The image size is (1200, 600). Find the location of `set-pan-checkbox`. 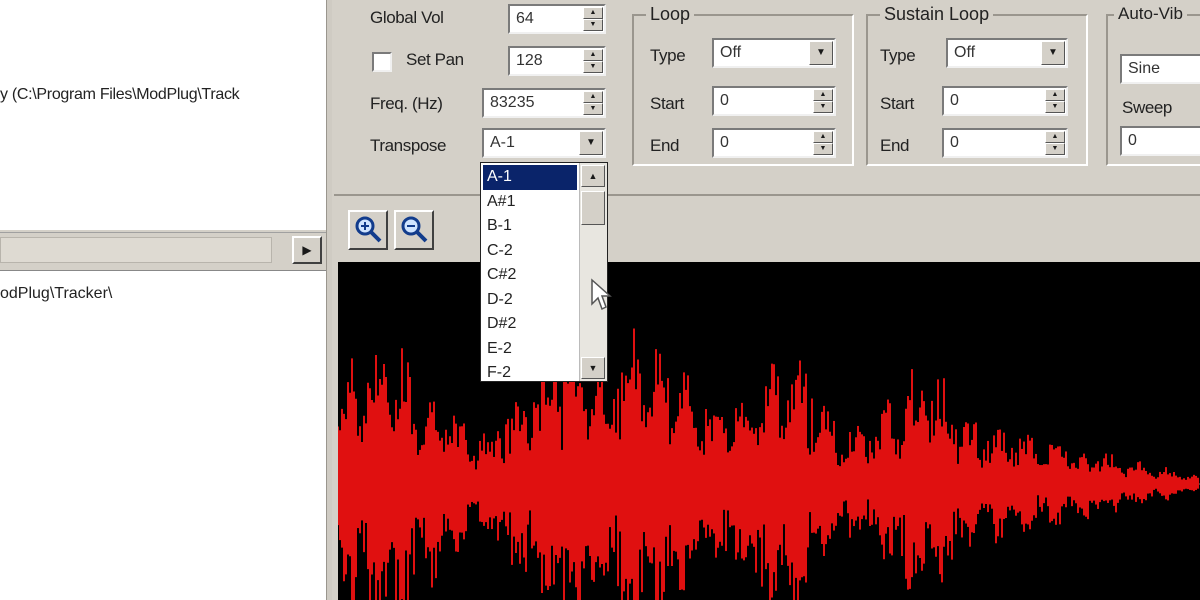

set-pan-checkbox is located at coordinates (382, 62).